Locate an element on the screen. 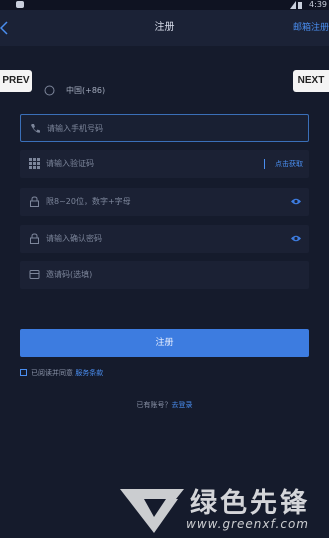 The image size is (329, 538). agree-text: 已阅读并同意 is located at coordinates (52, 373).